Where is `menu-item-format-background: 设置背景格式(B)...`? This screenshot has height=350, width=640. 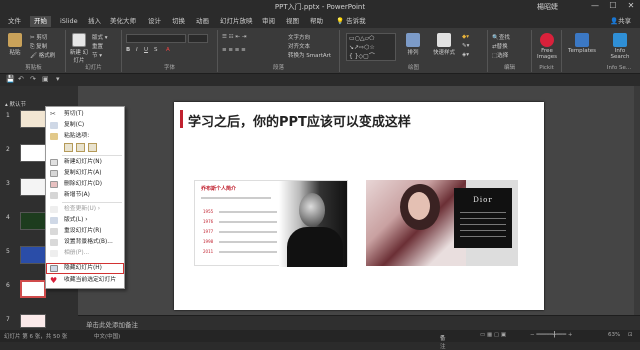
menu-item-format-background: 设置背景格式(B)... is located at coordinates (85, 242).